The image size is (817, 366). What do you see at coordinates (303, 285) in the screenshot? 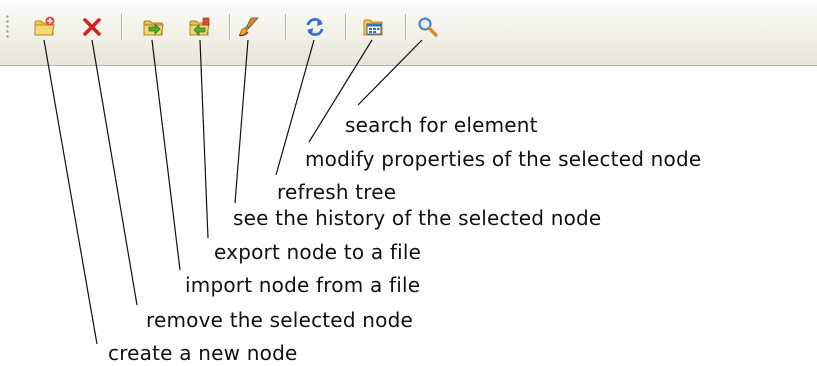
I see `label-import-node: import node from a file` at bounding box center [303, 285].